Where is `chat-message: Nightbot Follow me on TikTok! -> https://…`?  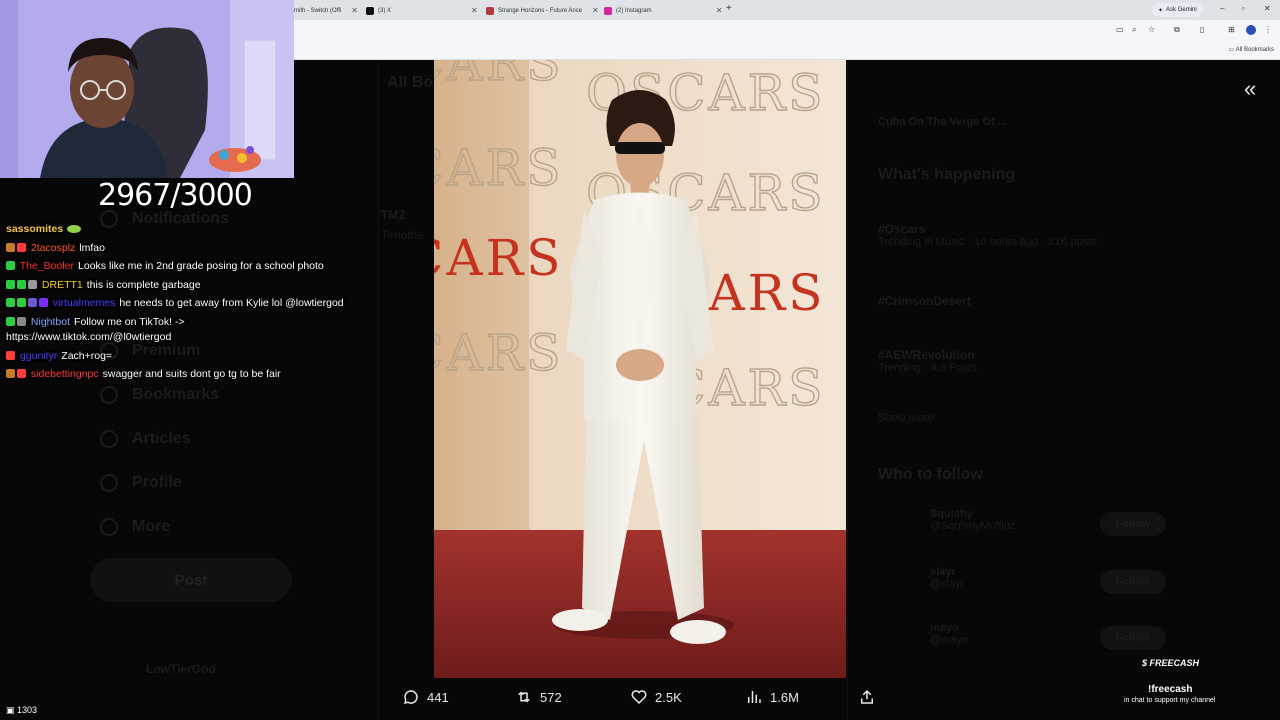
chat-message: Nightbot Follow me on TikTok! -> https://… is located at coordinates (171, 330).